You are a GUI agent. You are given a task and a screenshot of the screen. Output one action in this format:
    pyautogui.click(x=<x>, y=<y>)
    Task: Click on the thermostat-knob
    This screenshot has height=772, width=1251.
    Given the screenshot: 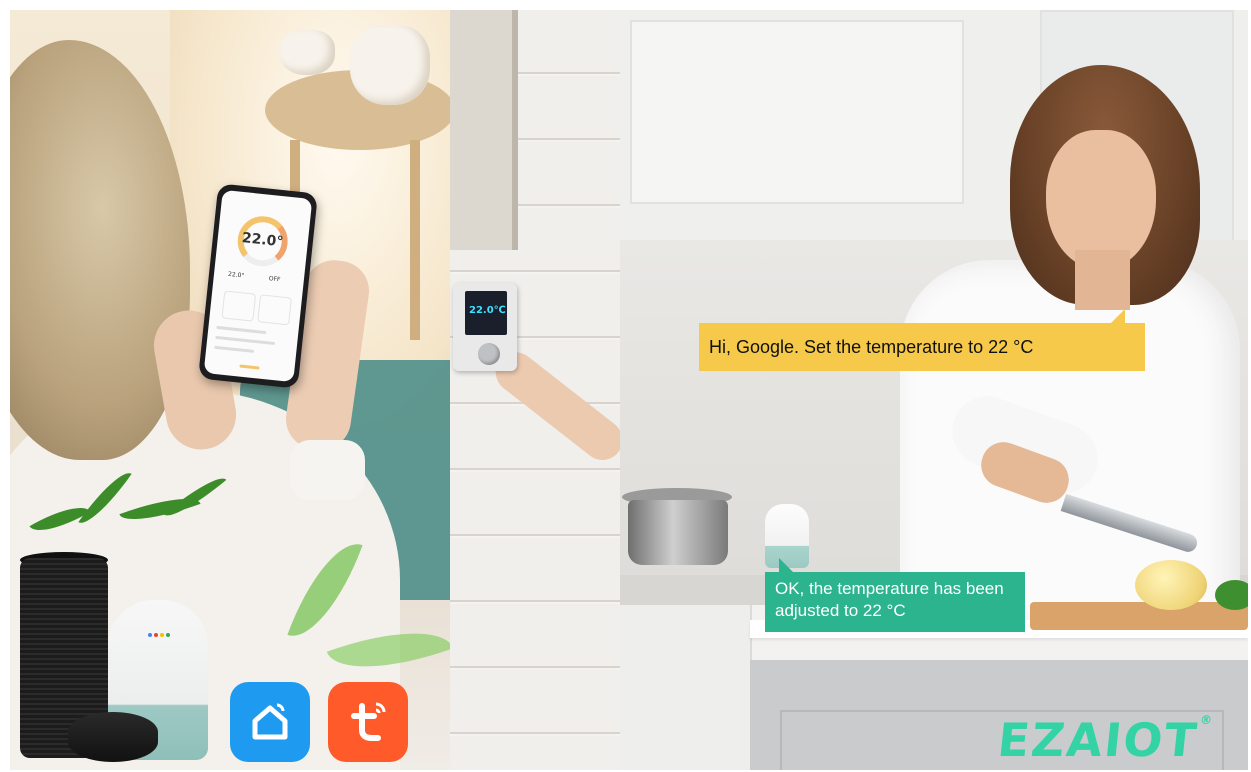 What is the action you would take?
    pyautogui.click(x=489, y=354)
    